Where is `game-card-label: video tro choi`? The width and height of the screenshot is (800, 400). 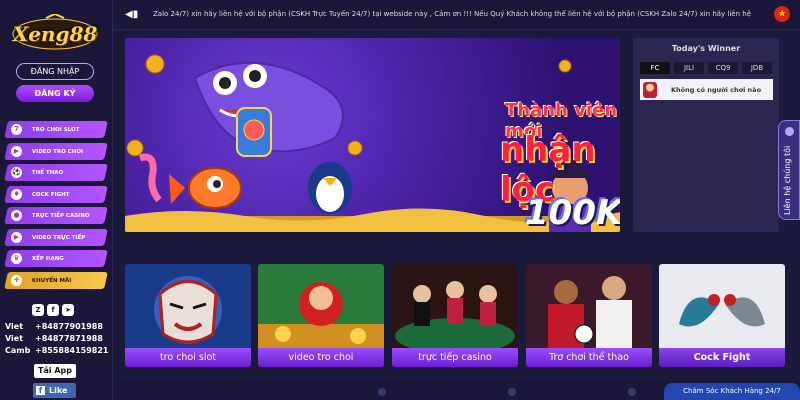
game-card-label: video tro choi is located at coordinates (321, 357).